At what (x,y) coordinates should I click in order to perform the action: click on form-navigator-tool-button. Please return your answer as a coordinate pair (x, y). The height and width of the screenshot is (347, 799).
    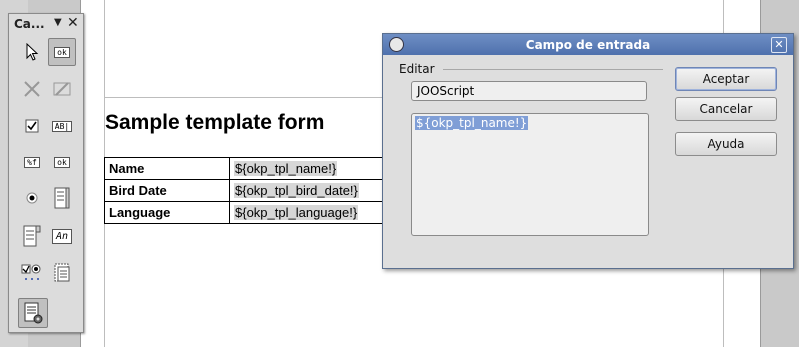
    Looking at the image, I should click on (62, 272).